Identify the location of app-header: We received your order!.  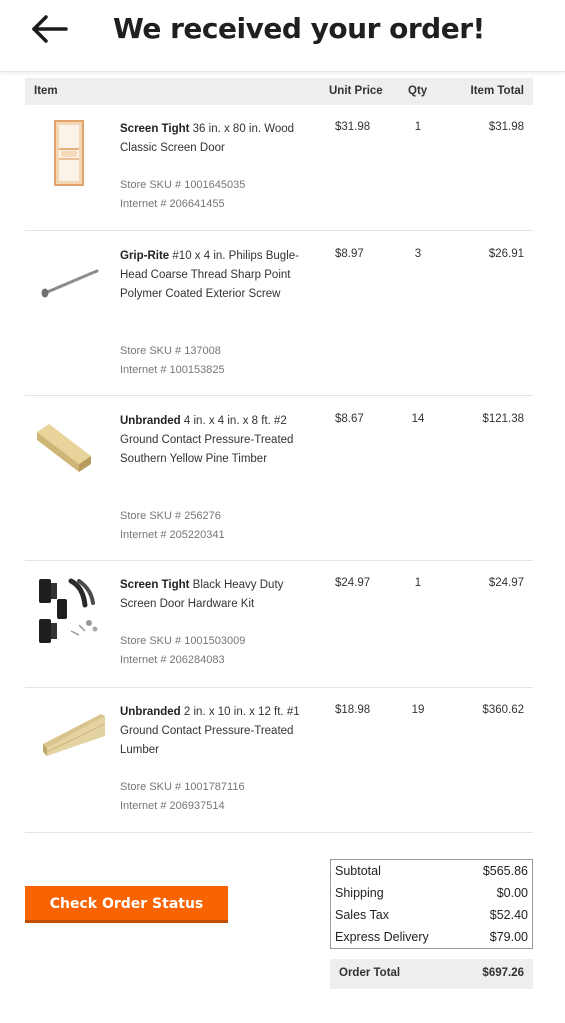
(282, 36).